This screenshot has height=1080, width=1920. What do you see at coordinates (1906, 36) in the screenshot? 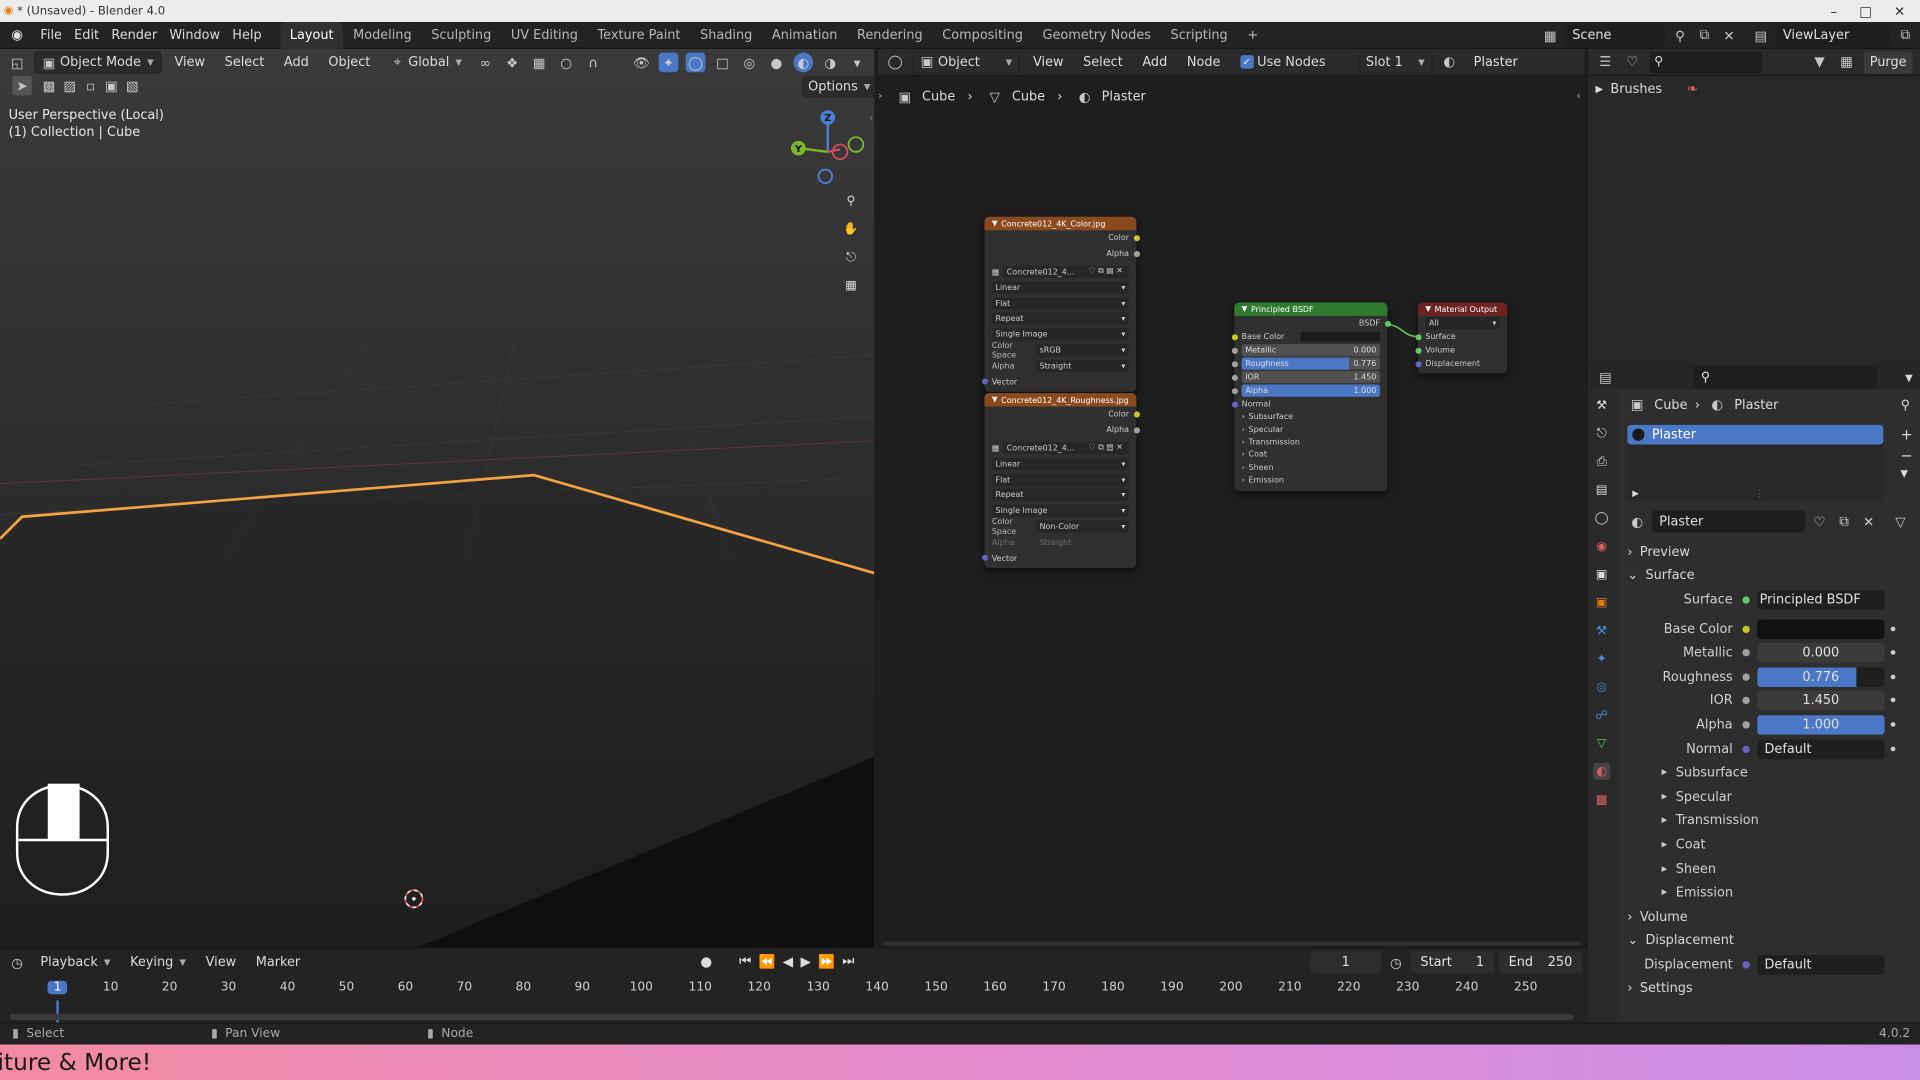
I see `new-viewlayer-icon: ⧉` at bounding box center [1906, 36].